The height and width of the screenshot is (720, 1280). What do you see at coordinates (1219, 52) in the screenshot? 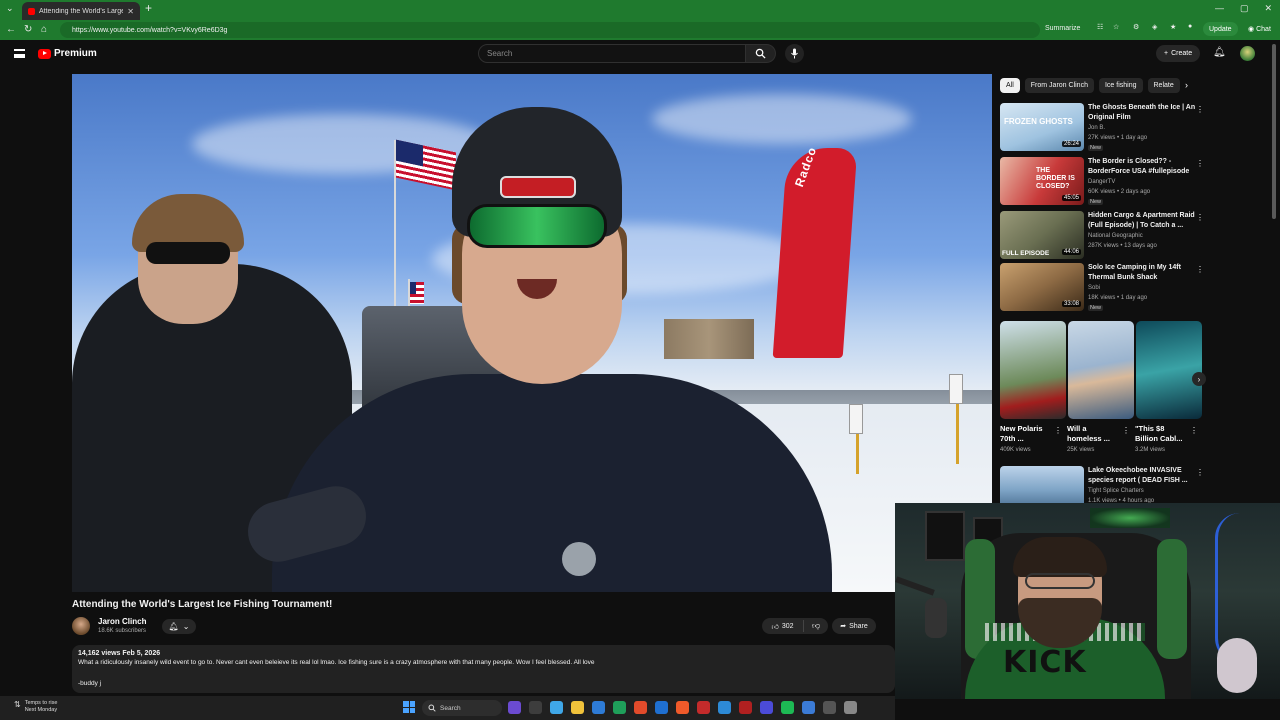
I see `notifications-icon: 🔔︎` at bounding box center [1219, 52].